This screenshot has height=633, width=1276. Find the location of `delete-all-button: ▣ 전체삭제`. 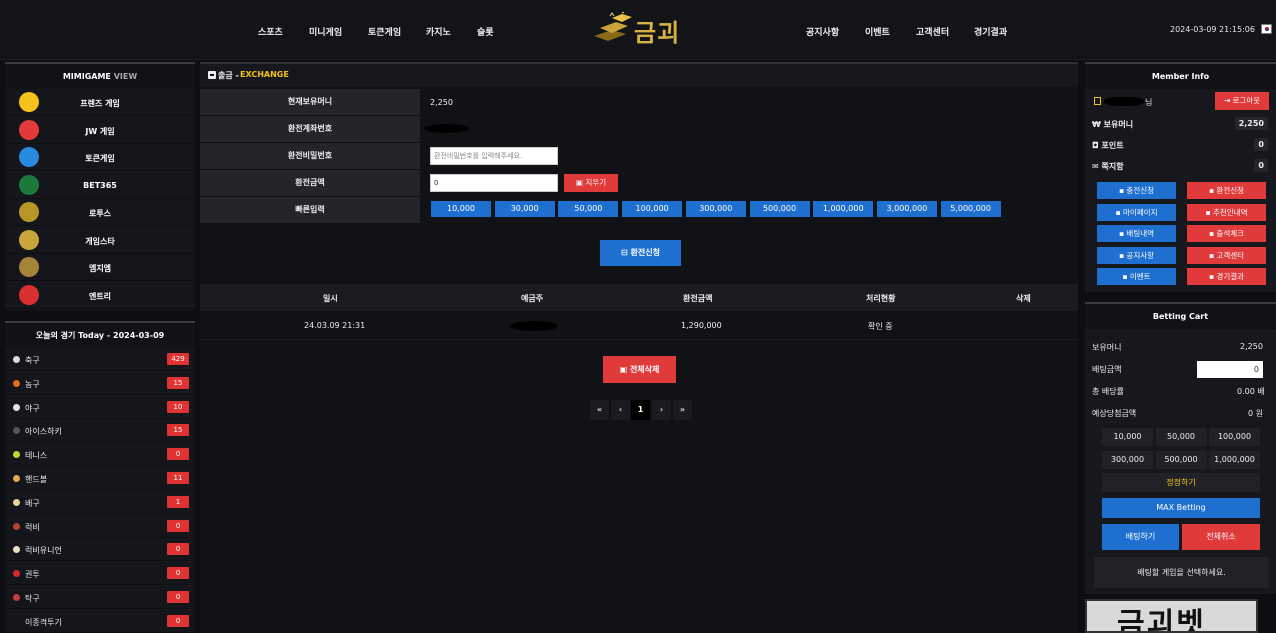

delete-all-button: ▣ 전체삭제 is located at coordinates (639, 369).